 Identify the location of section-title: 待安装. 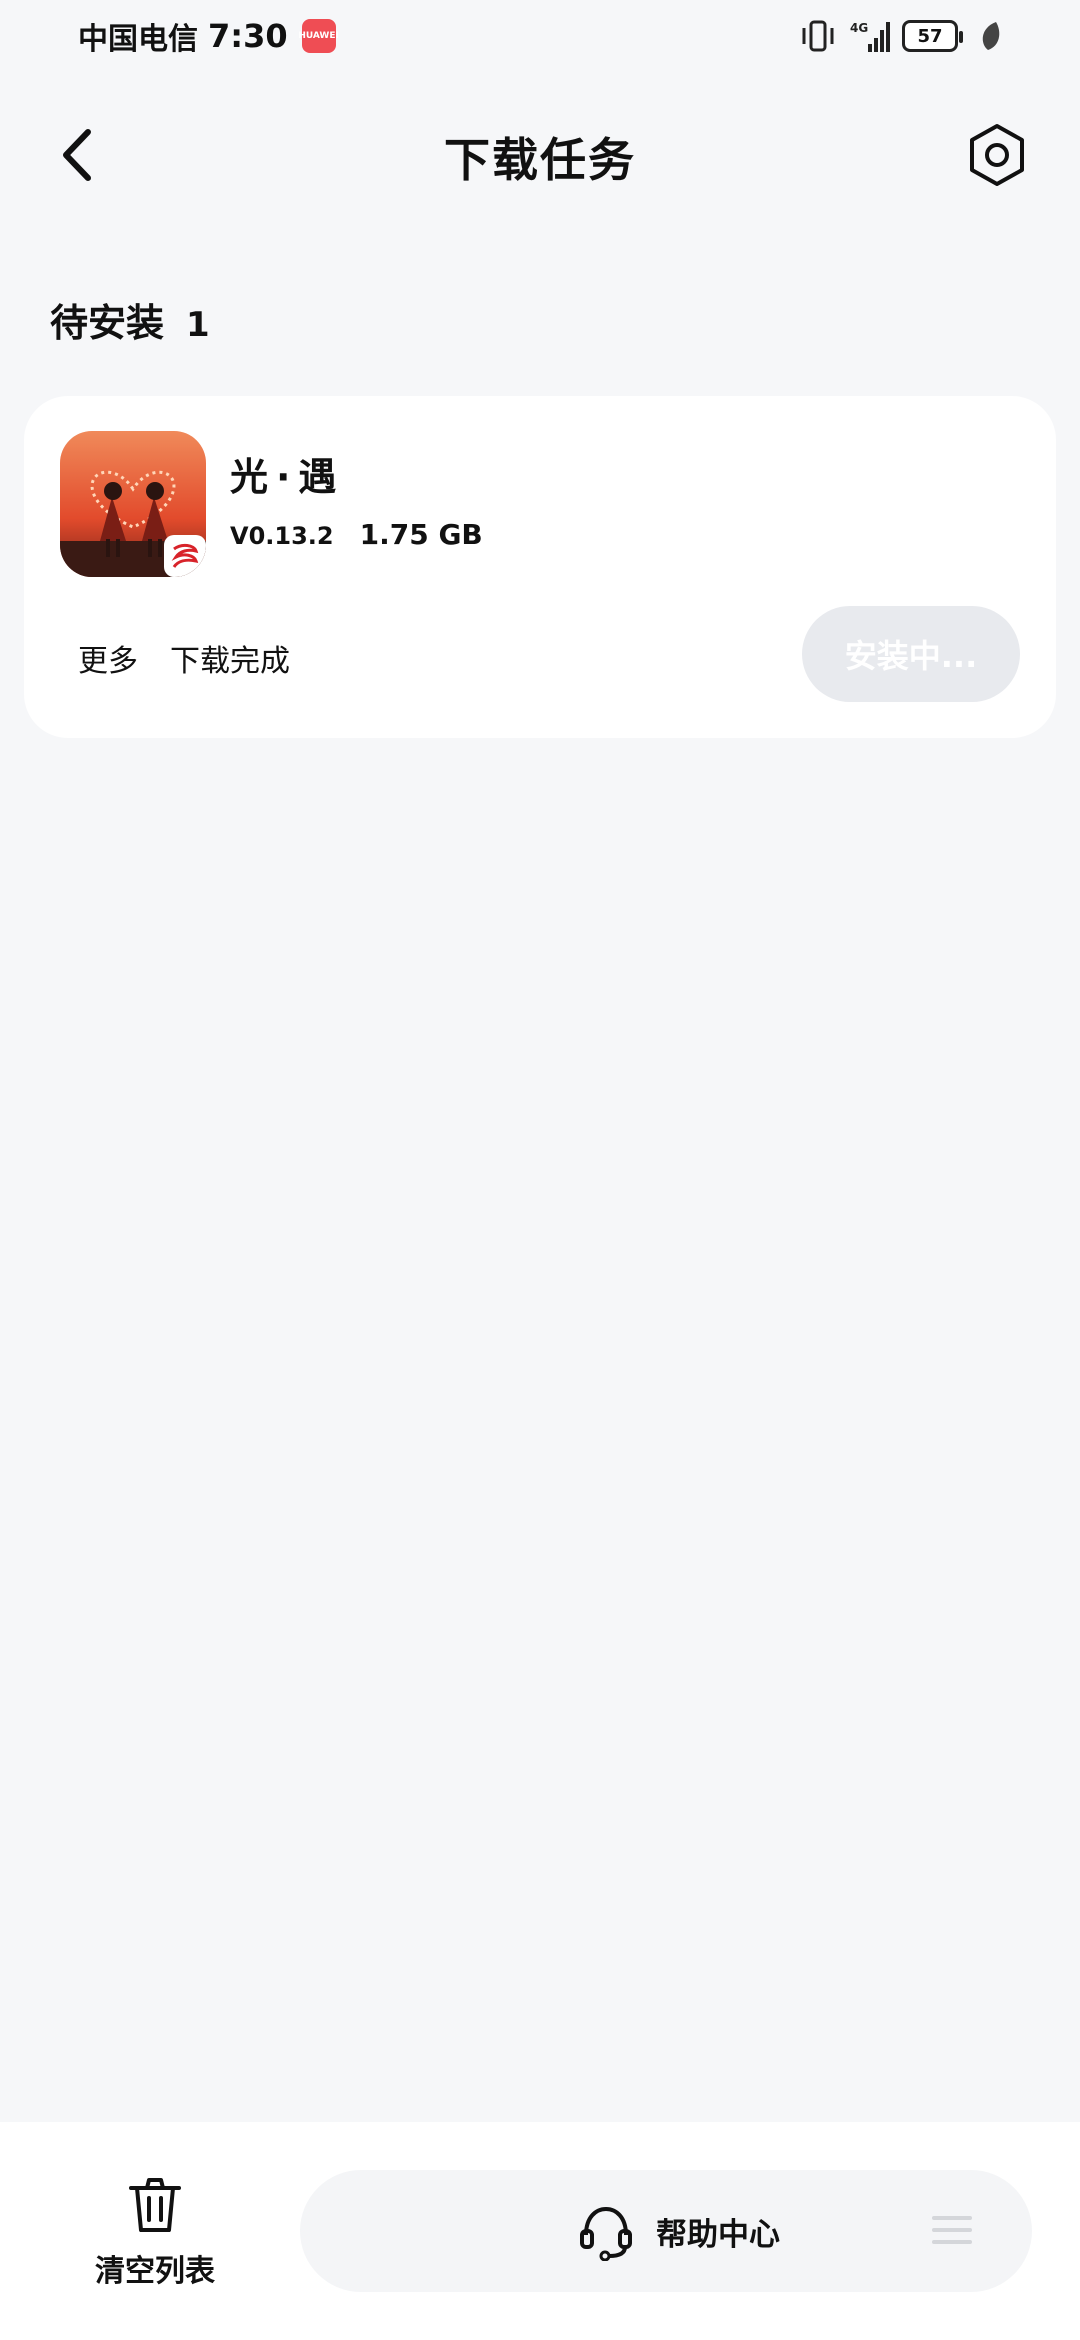
(107, 323).